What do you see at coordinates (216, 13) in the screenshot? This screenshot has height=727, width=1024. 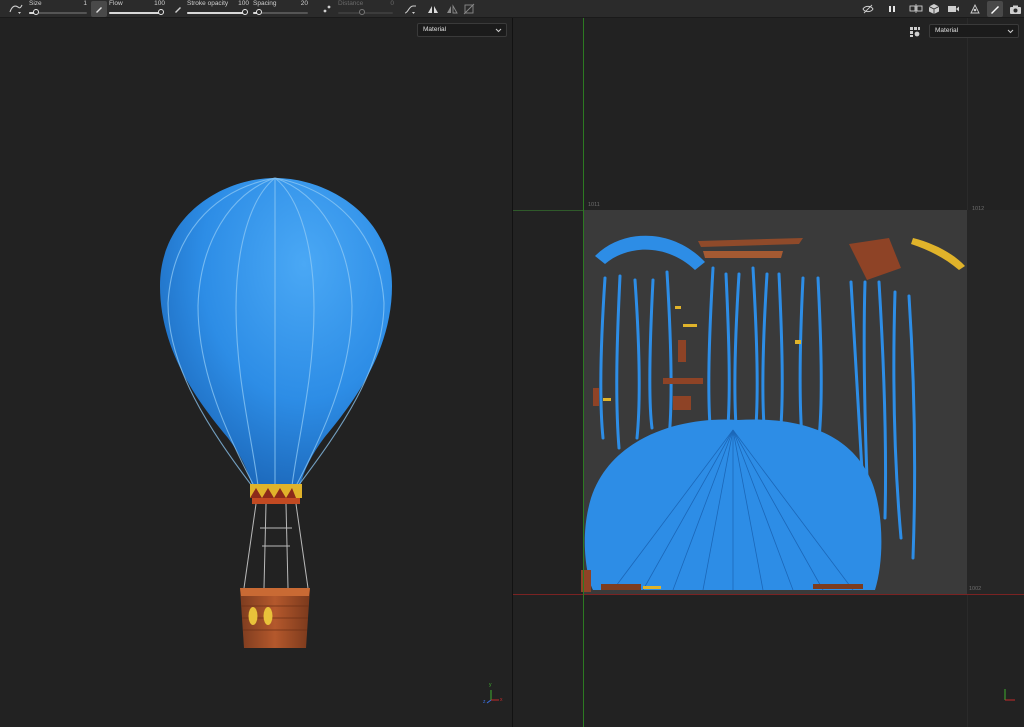 I see `stroke-opacity-fill` at bounding box center [216, 13].